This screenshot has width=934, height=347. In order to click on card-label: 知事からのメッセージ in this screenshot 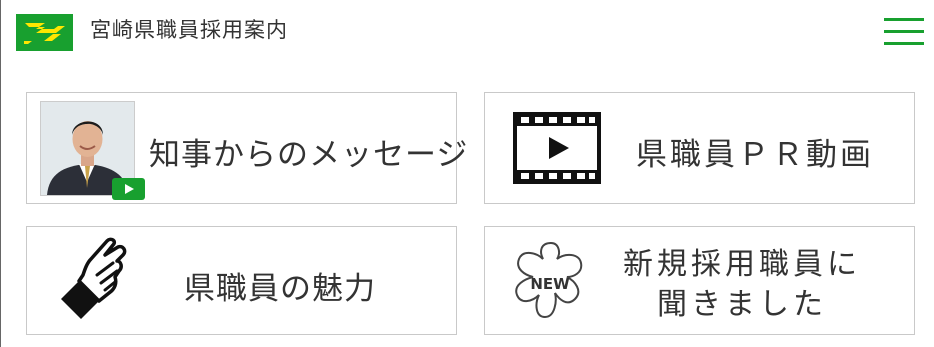, I will do `click(309, 155)`.